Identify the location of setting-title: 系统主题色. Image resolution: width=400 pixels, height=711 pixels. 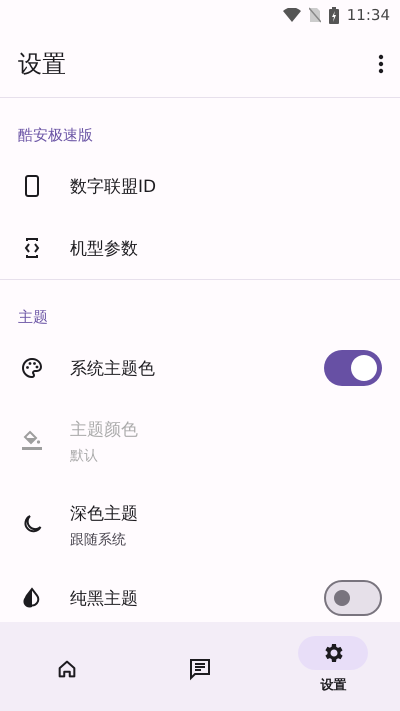
(184, 368).